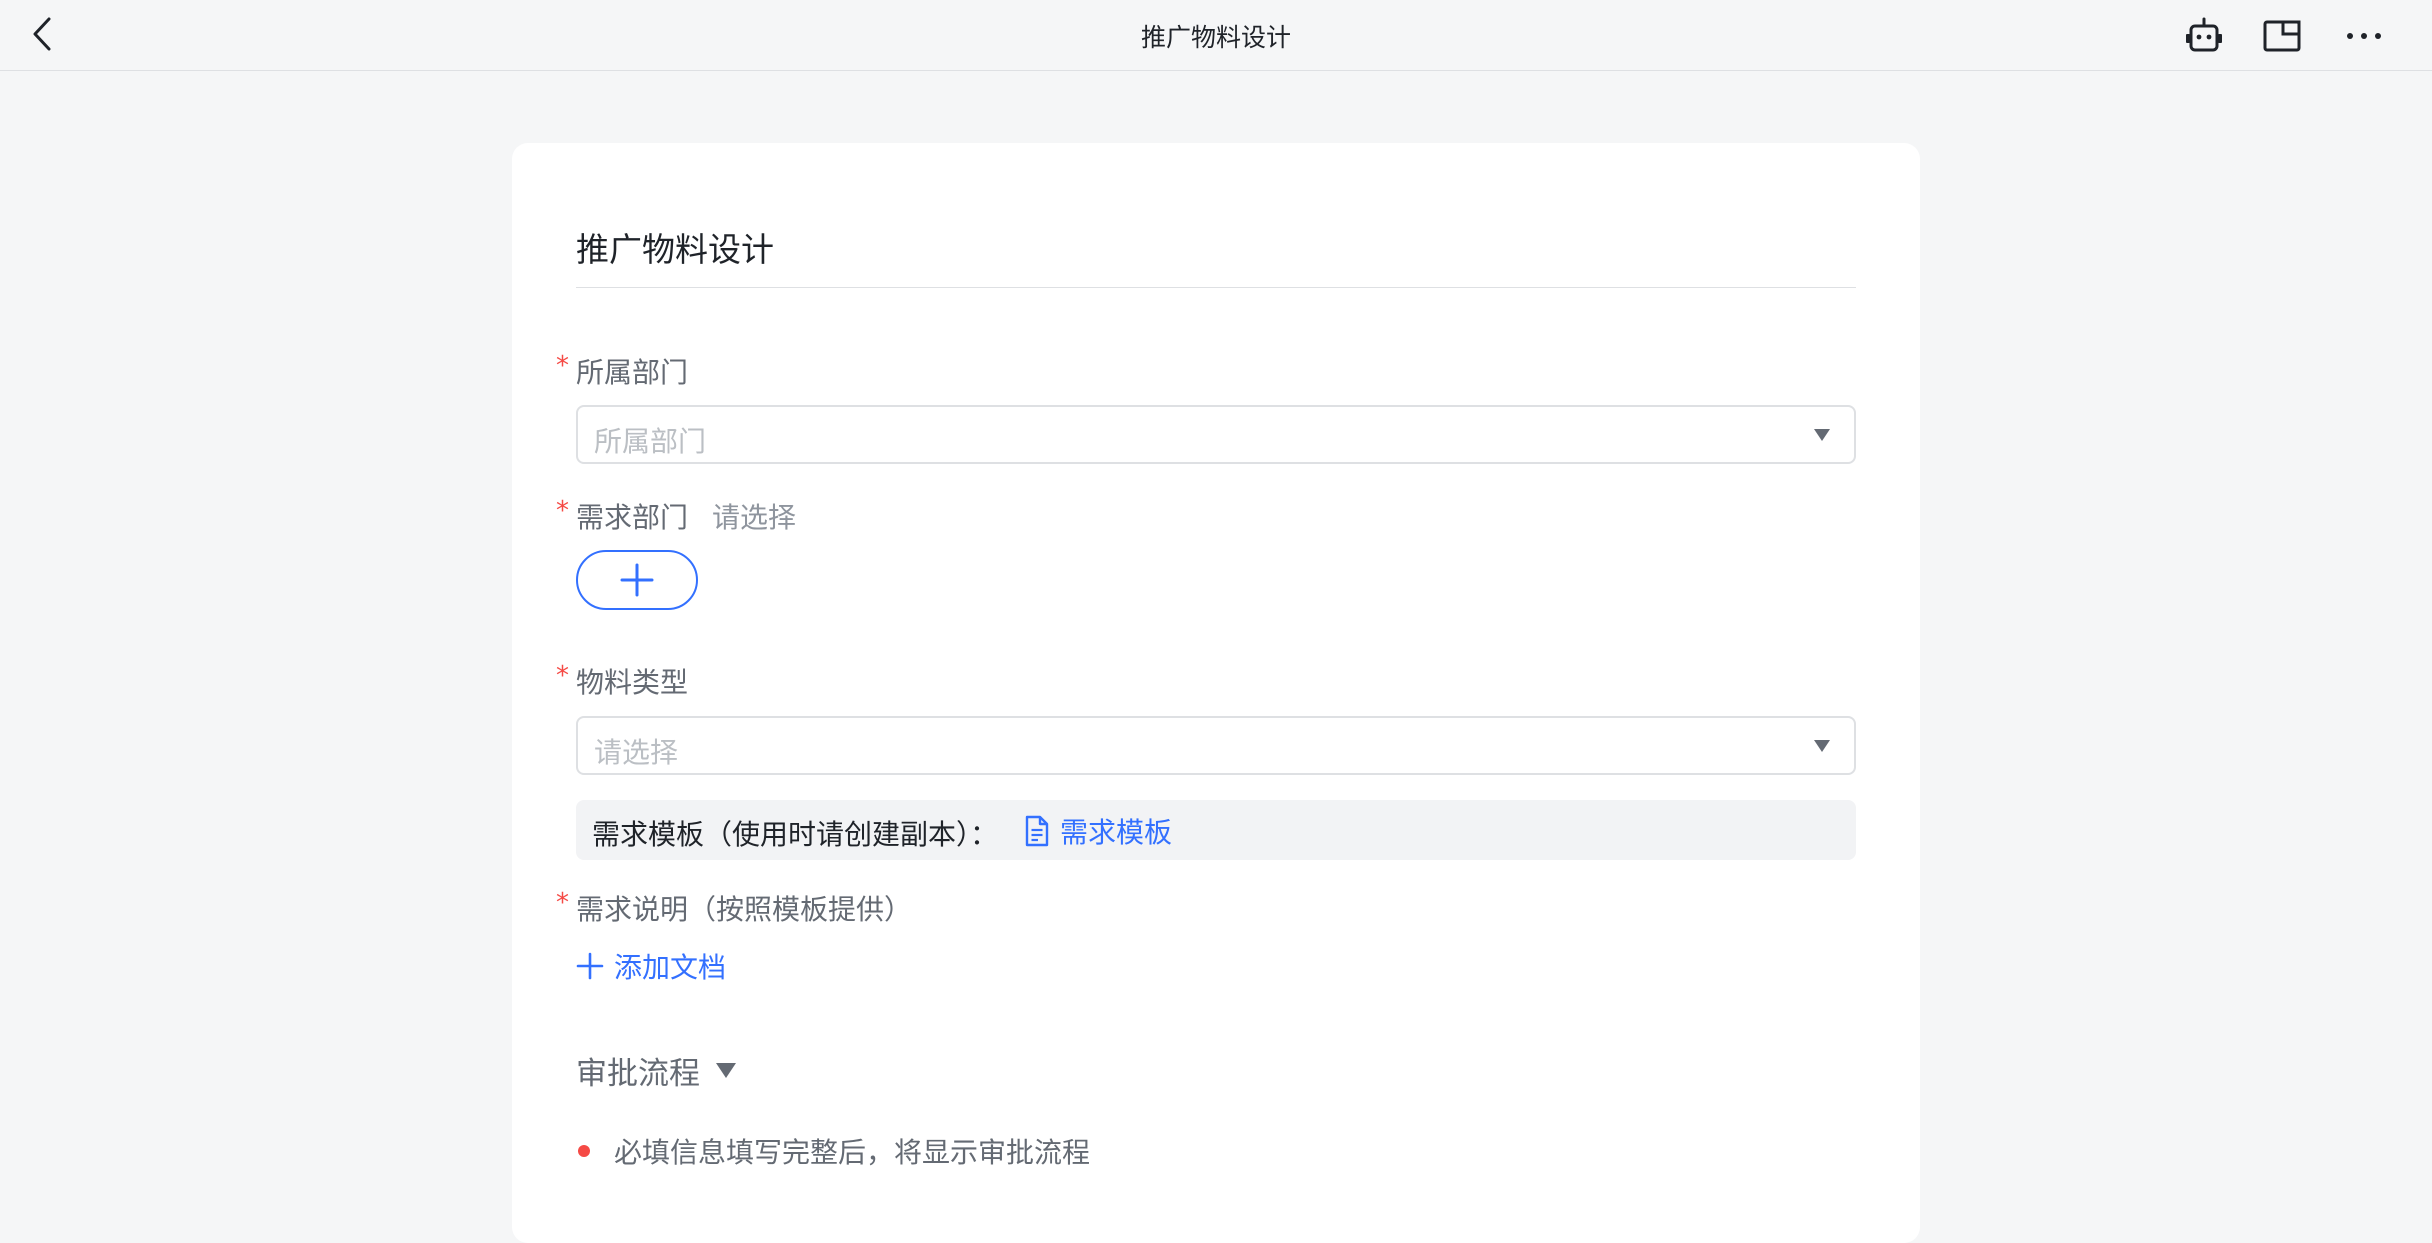  Describe the element at coordinates (632, 372) in the screenshot. I see `department-label: 所属部门` at that location.